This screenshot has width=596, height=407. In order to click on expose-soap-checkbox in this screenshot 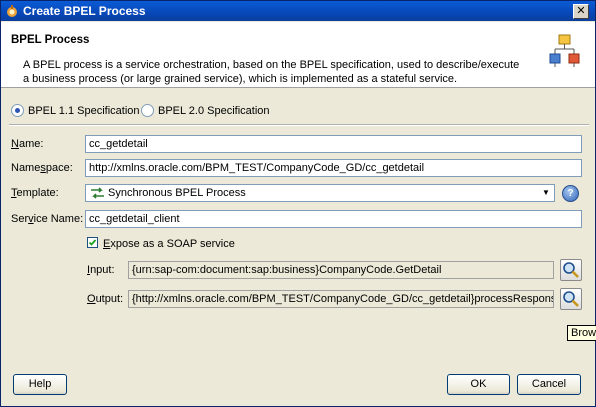, I will do `click(92, 242)`.